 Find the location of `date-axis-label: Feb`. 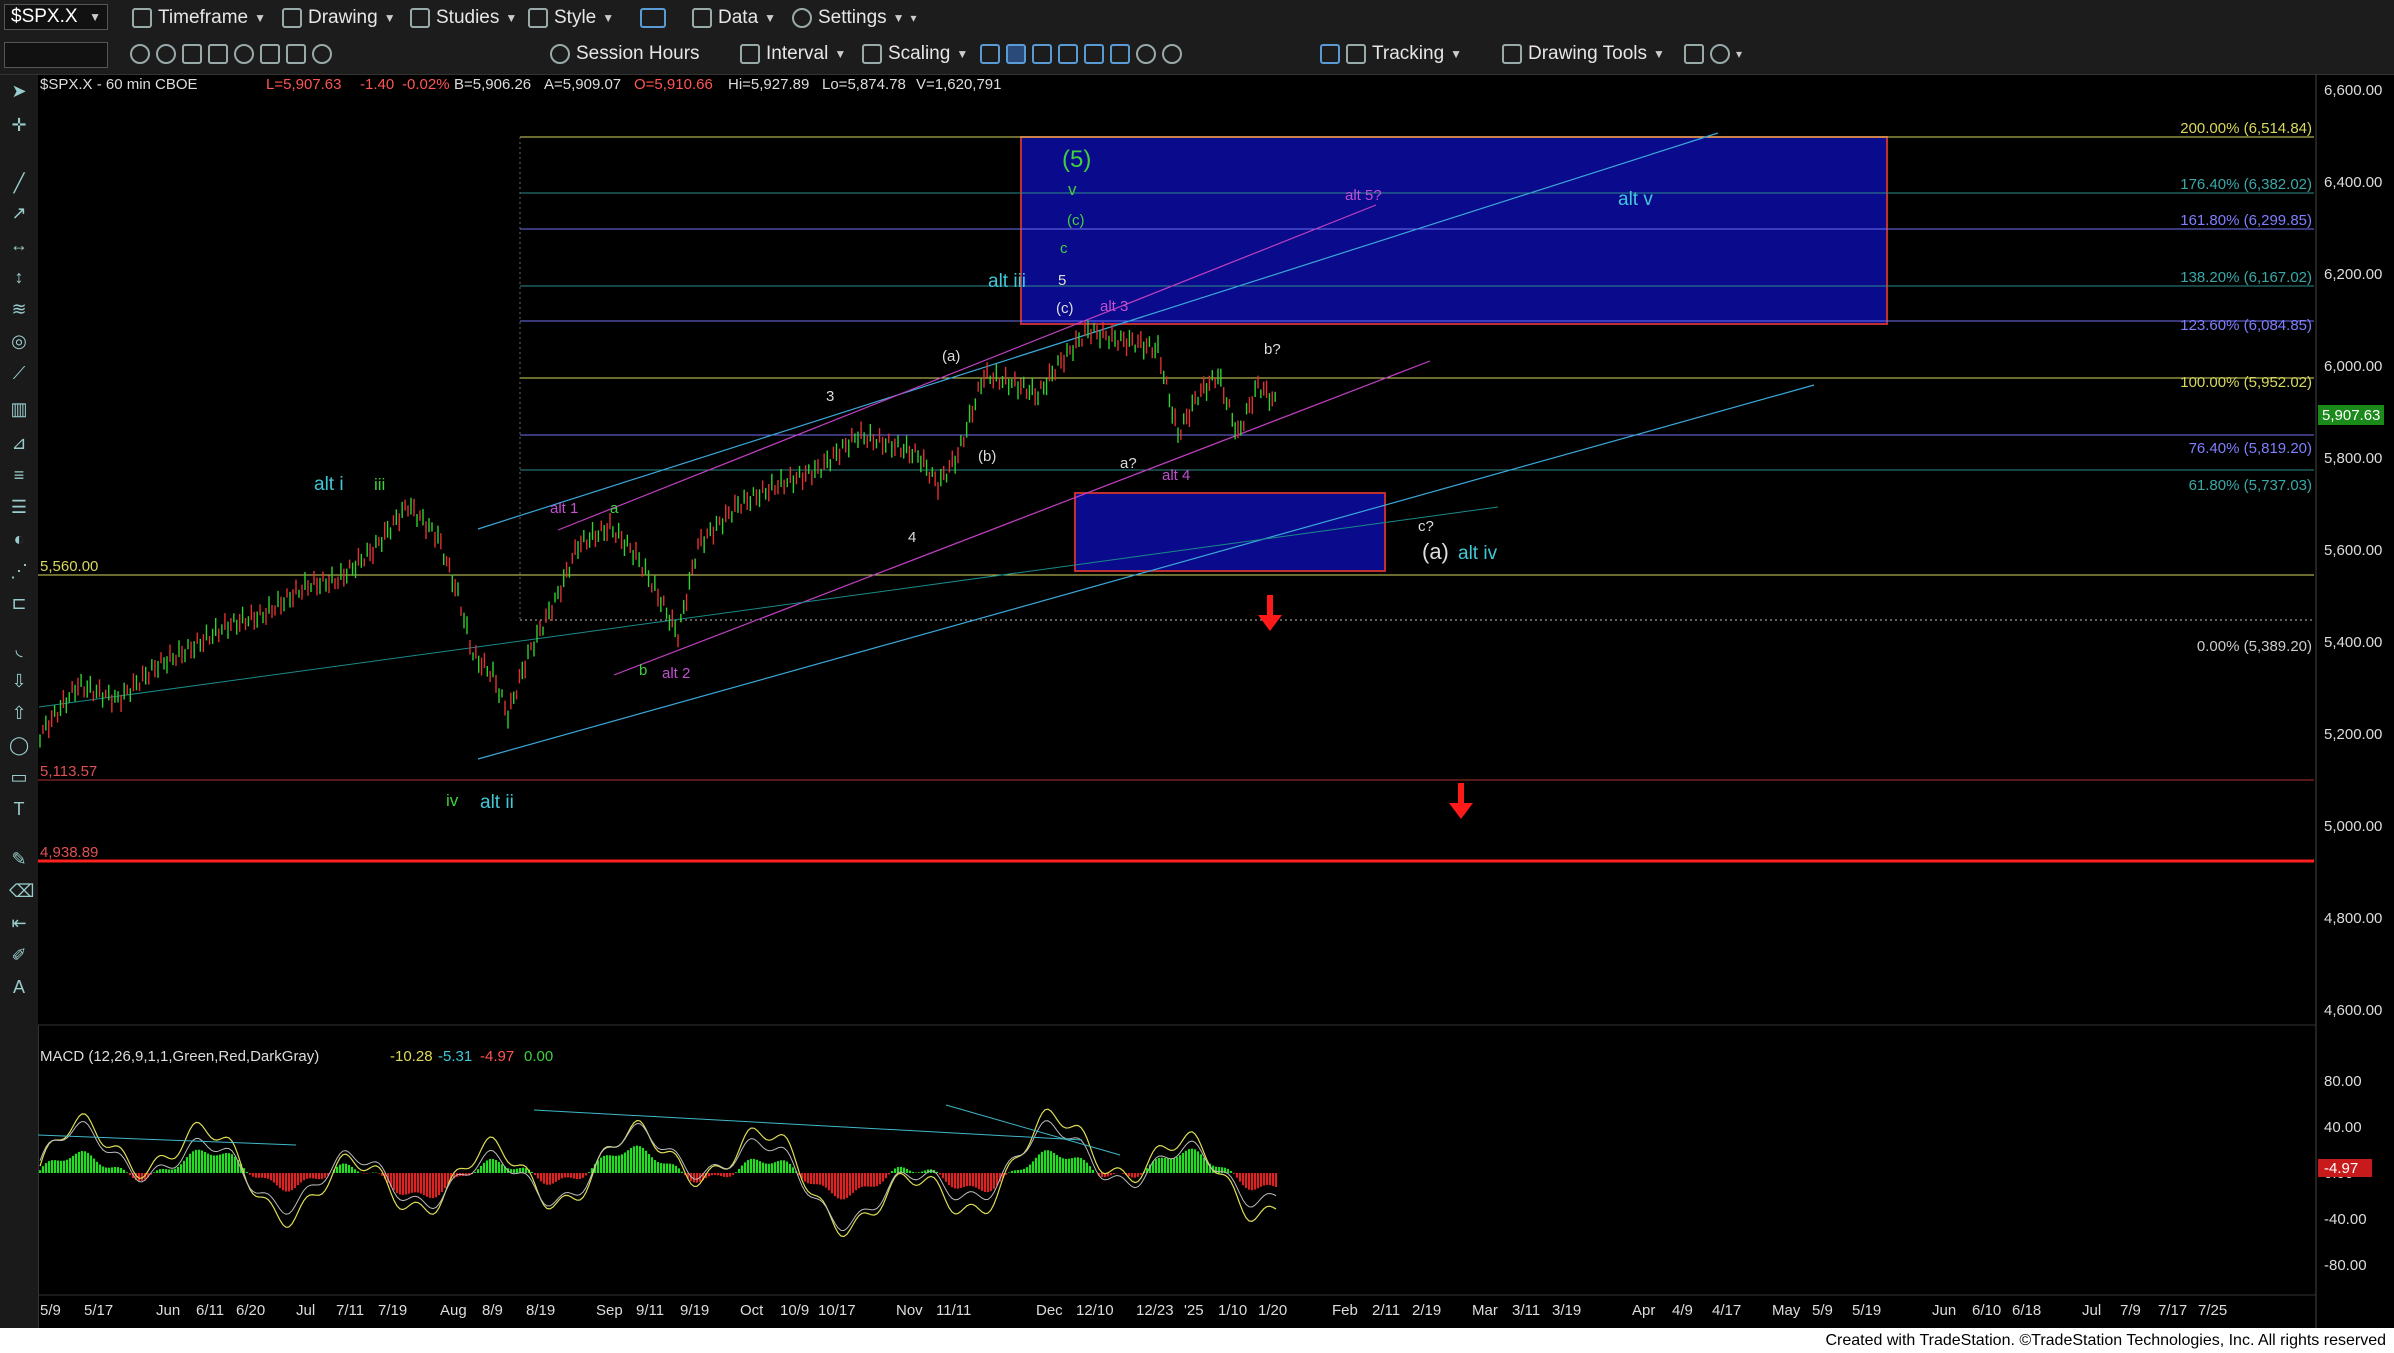

date-axis-label: Feb is located at coordinates (1345, 1310).